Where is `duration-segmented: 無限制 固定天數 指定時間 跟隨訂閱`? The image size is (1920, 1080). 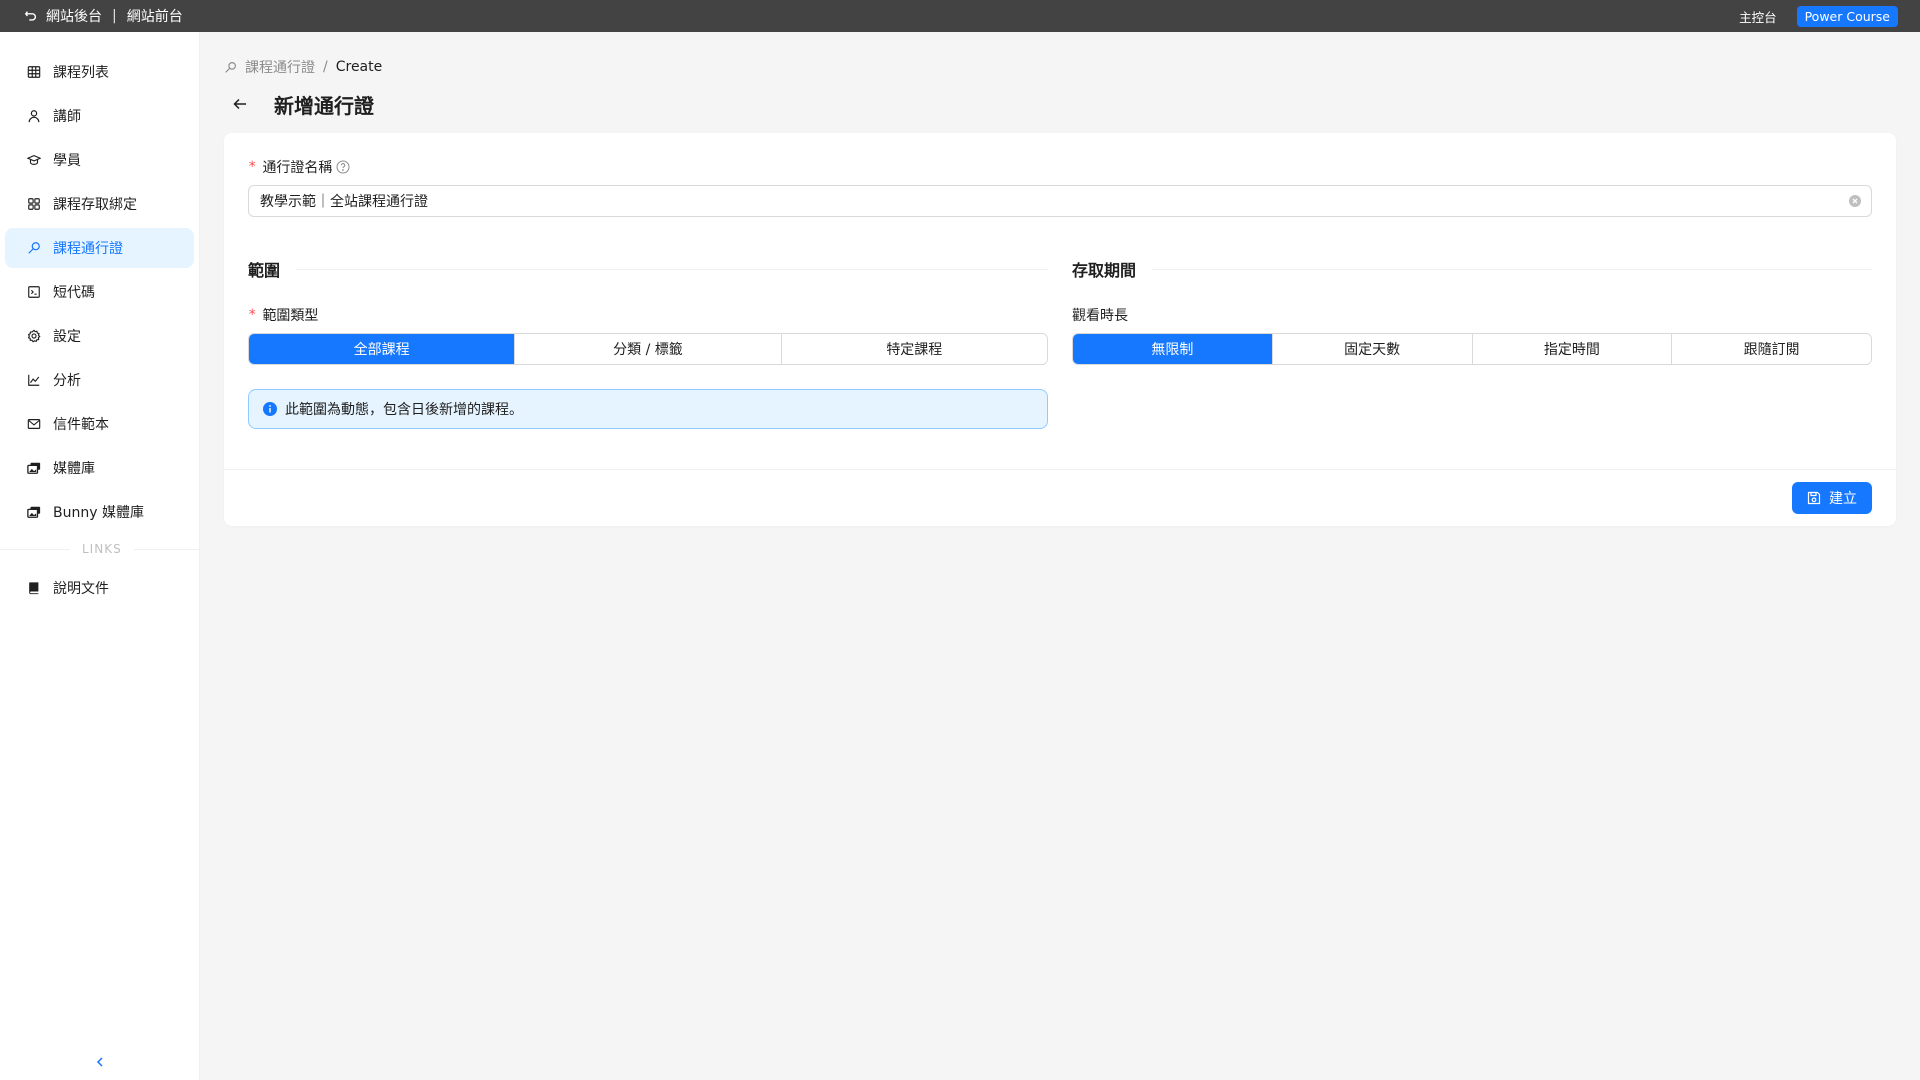
duration-segmented: 無限制 固定天數 指定時間 跟隨訂閱 is located at coordinates (1472, 349).